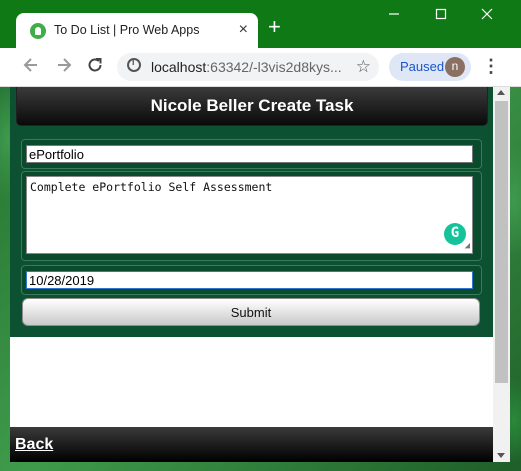 Image resolution: width=521 pixels, height=471 pixels. I want to click on task-title-field-container: ePortfolio, so click(251, 154).